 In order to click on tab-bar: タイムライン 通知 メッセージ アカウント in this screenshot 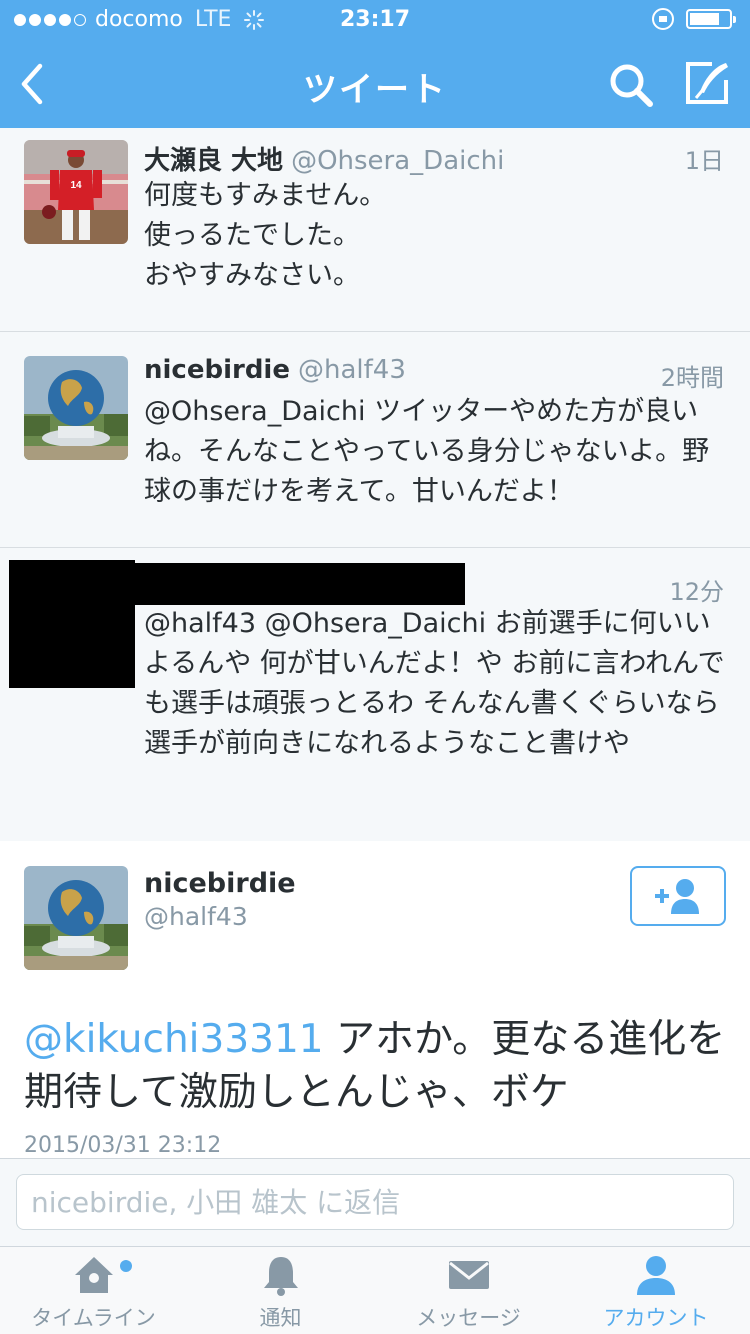, I will do `click(375, 1290)`.